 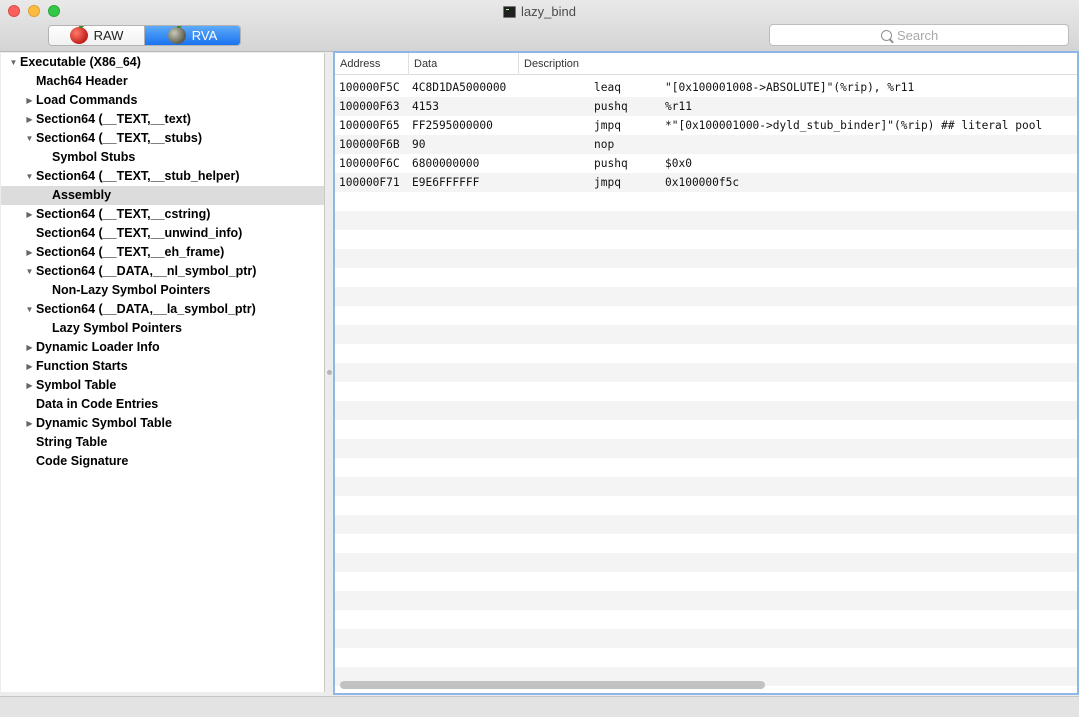 What do you see at coordinates (419, 144) in the screenshot?
I see `cell-data: 90` at bounding box center [419, 144].